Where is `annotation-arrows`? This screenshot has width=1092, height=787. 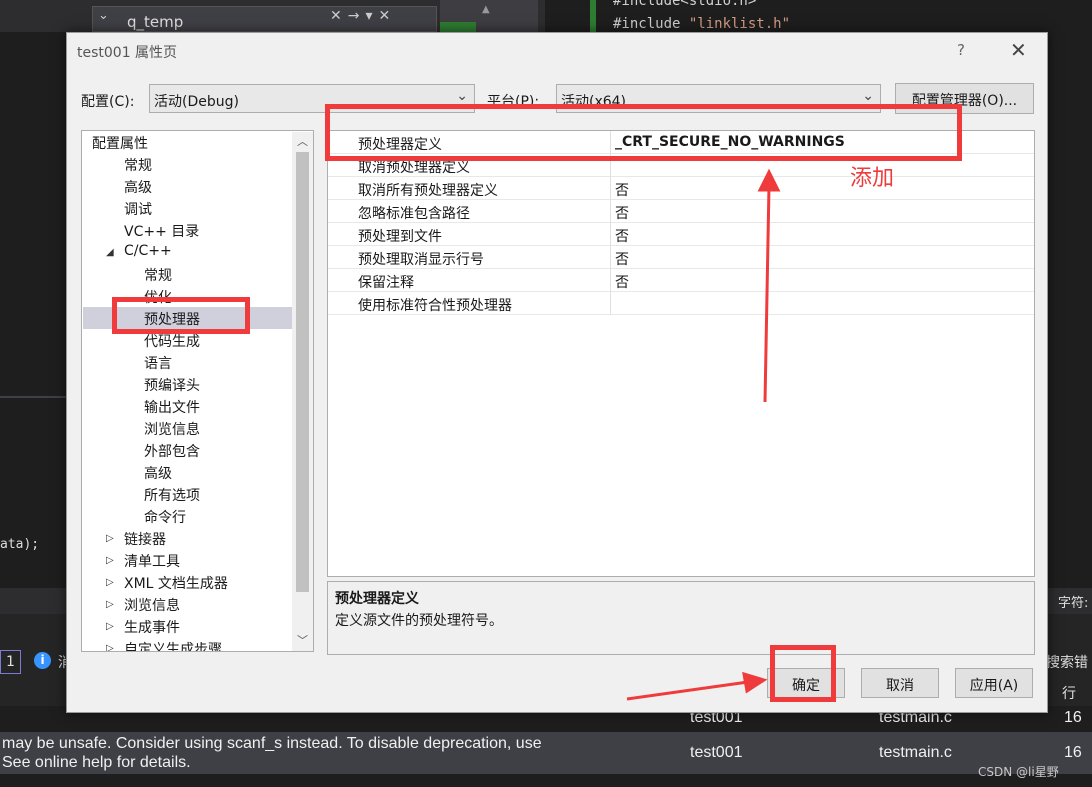
annotation-arrows is located at coordinates (703, 434).